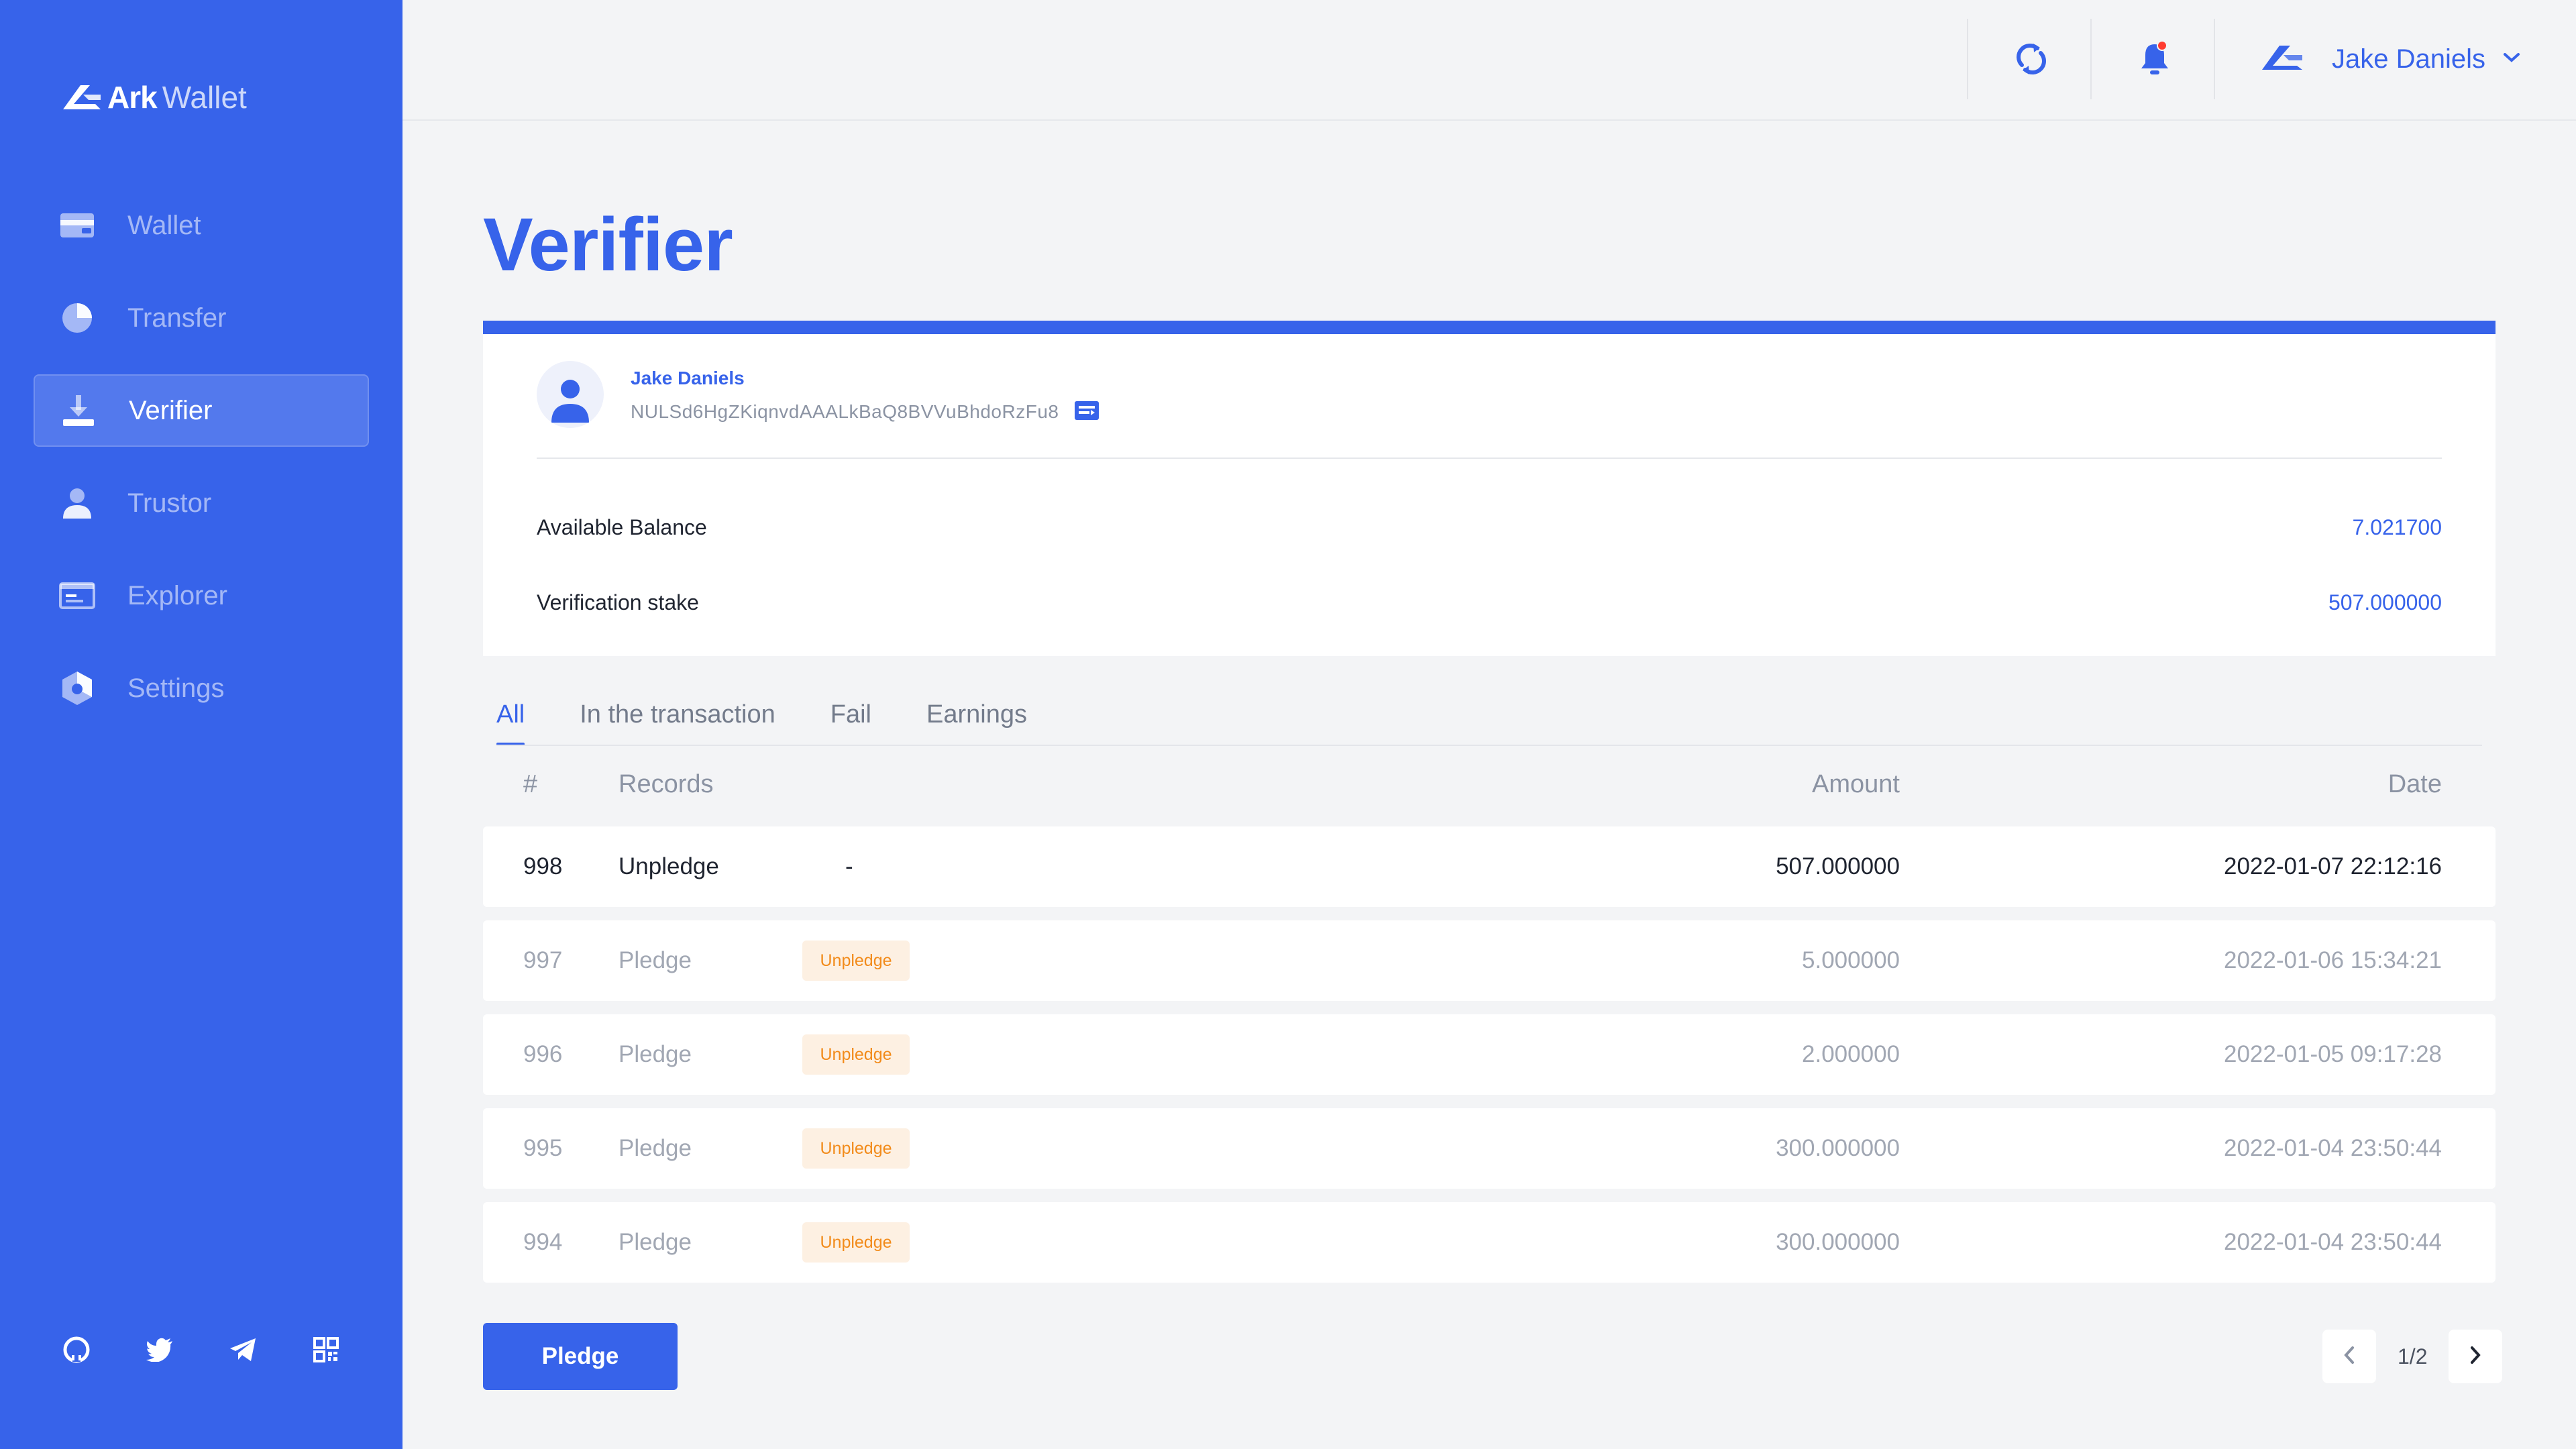 This screenshot has height=1449, width=2576. What do you see at coordinates (2333, 866) in the screenshot?
I see `row-date: 2022-01-07 22:12:16` at bounding box center [2333, 866].